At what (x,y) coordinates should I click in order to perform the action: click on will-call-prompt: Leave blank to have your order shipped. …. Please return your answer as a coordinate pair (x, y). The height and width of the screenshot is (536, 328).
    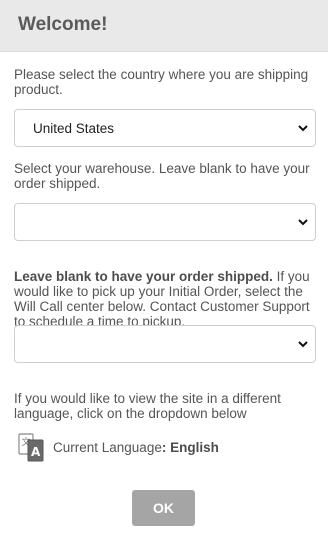
    Looking at the image, I should click on (165, 299).